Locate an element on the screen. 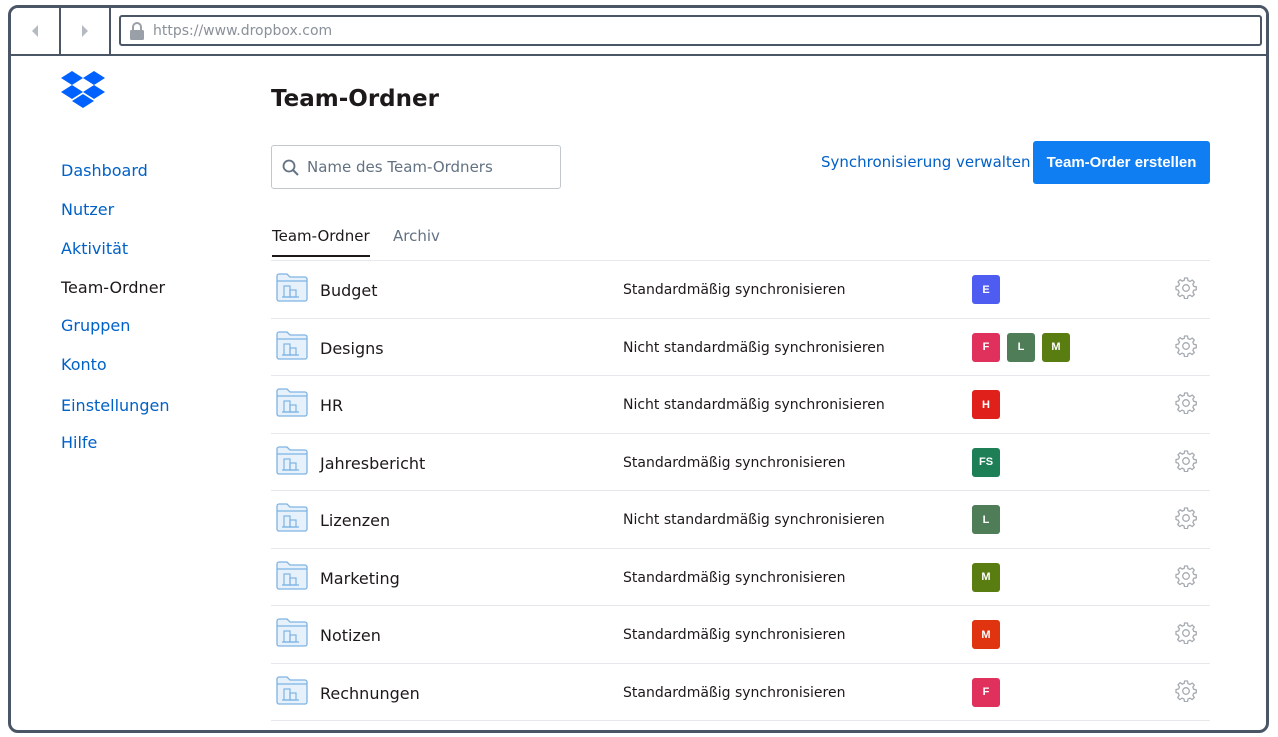 The width and height of the screenshot is (1278, 737). sidebar-item-dashboard: Dashboard is located at coordinates (104, 170).